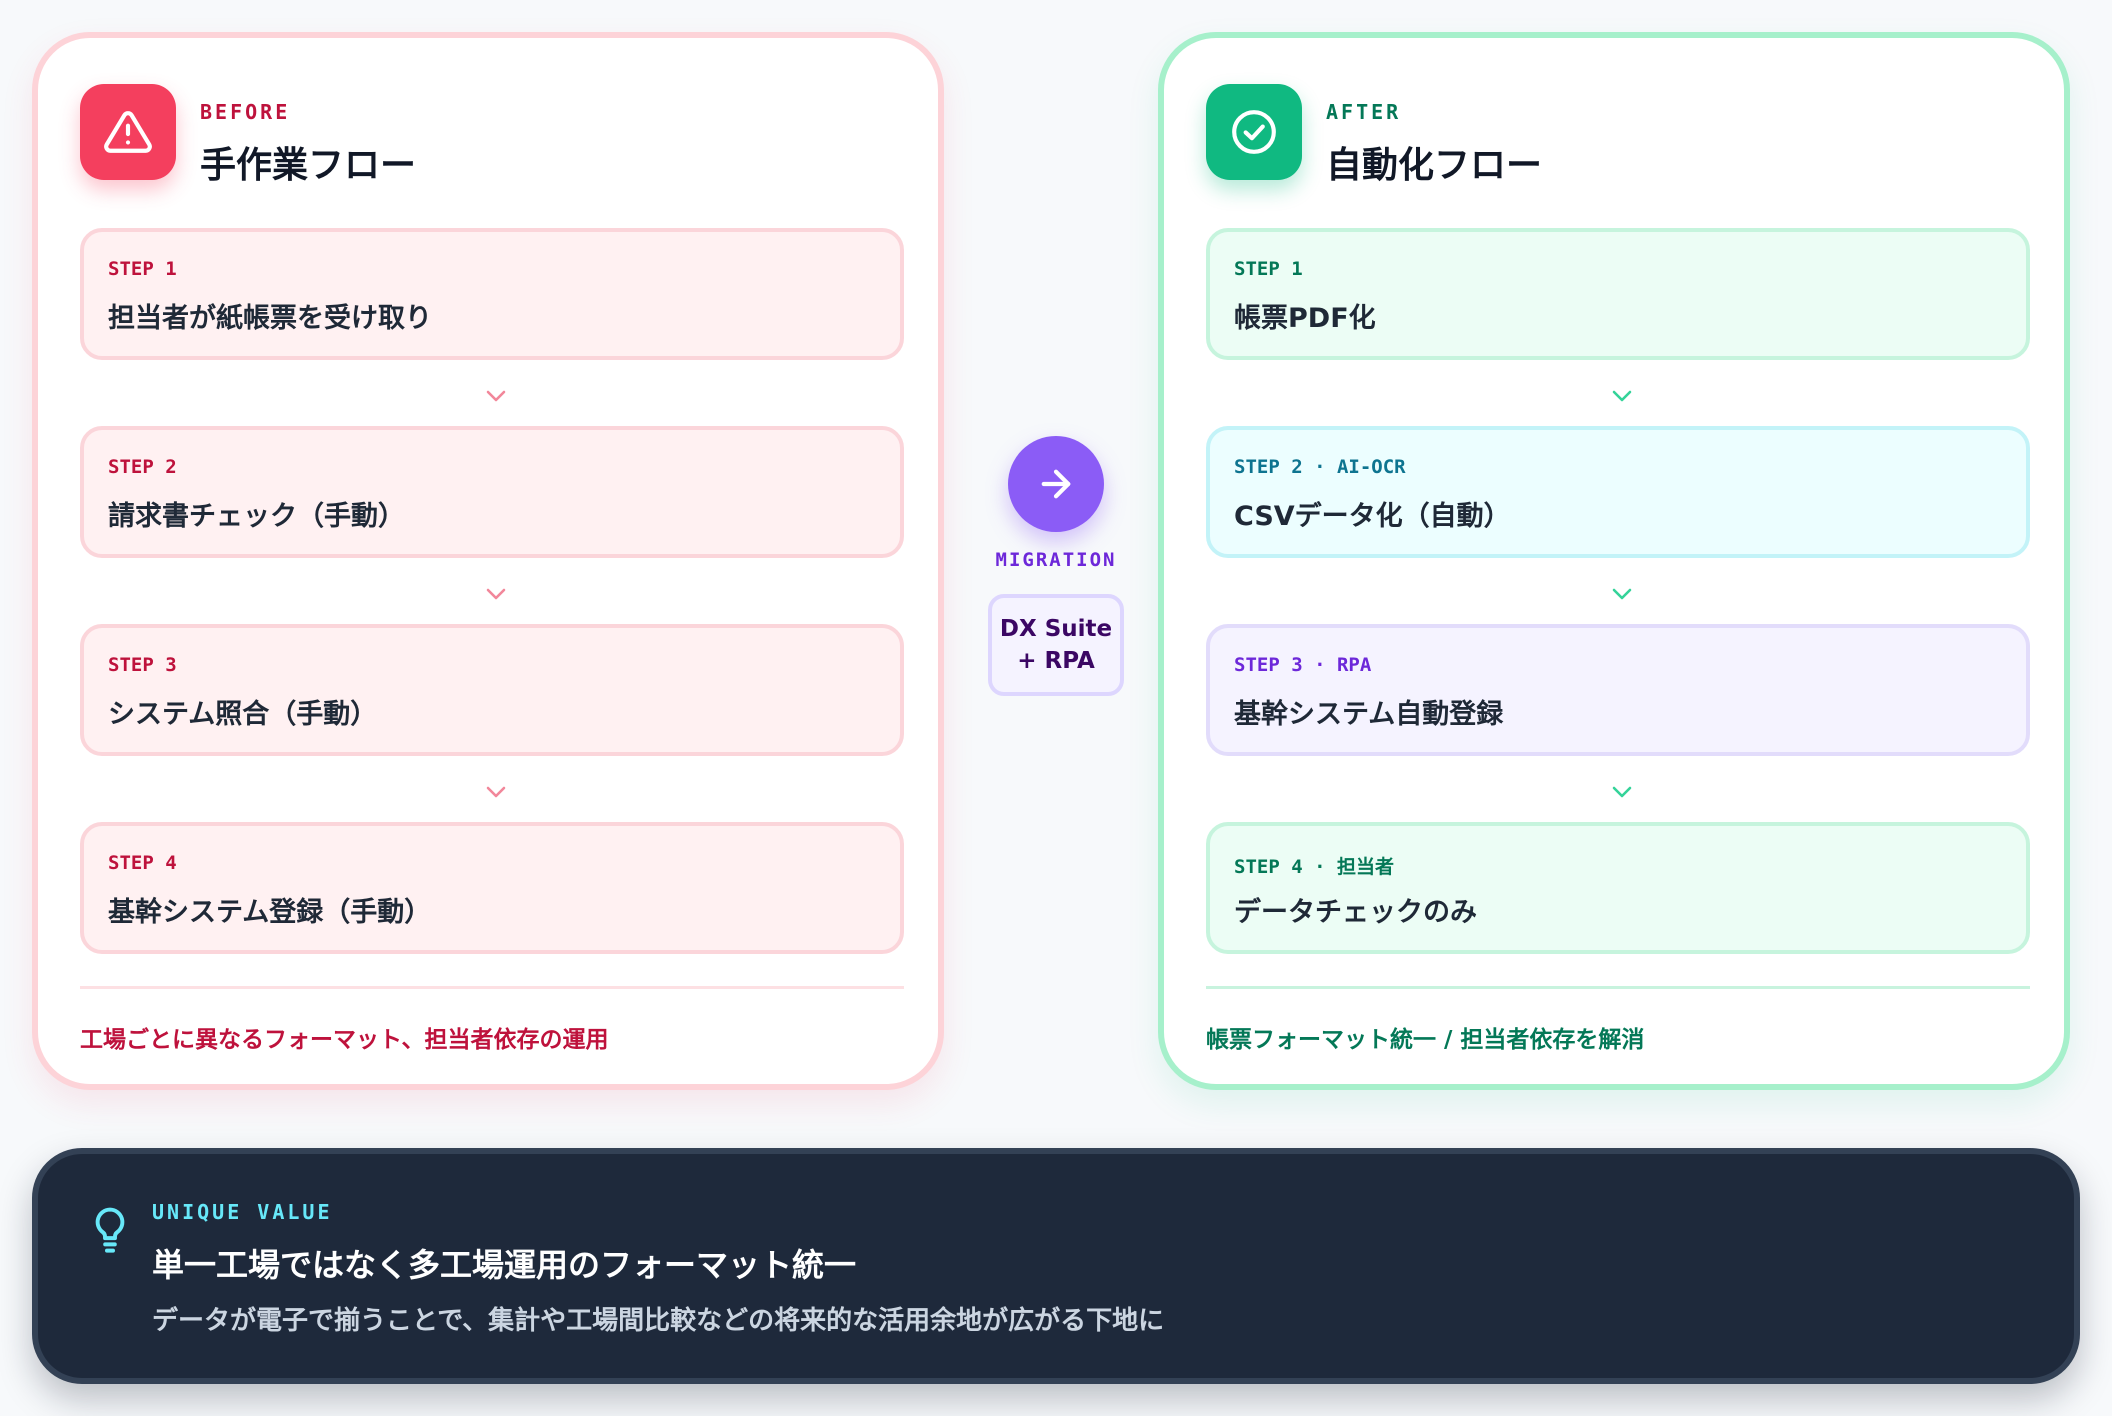 This screenshot has height=1416, width=2112. Describe the element at coordinates (1618, 987) in the screenshot. I see `after-divider` at that location.